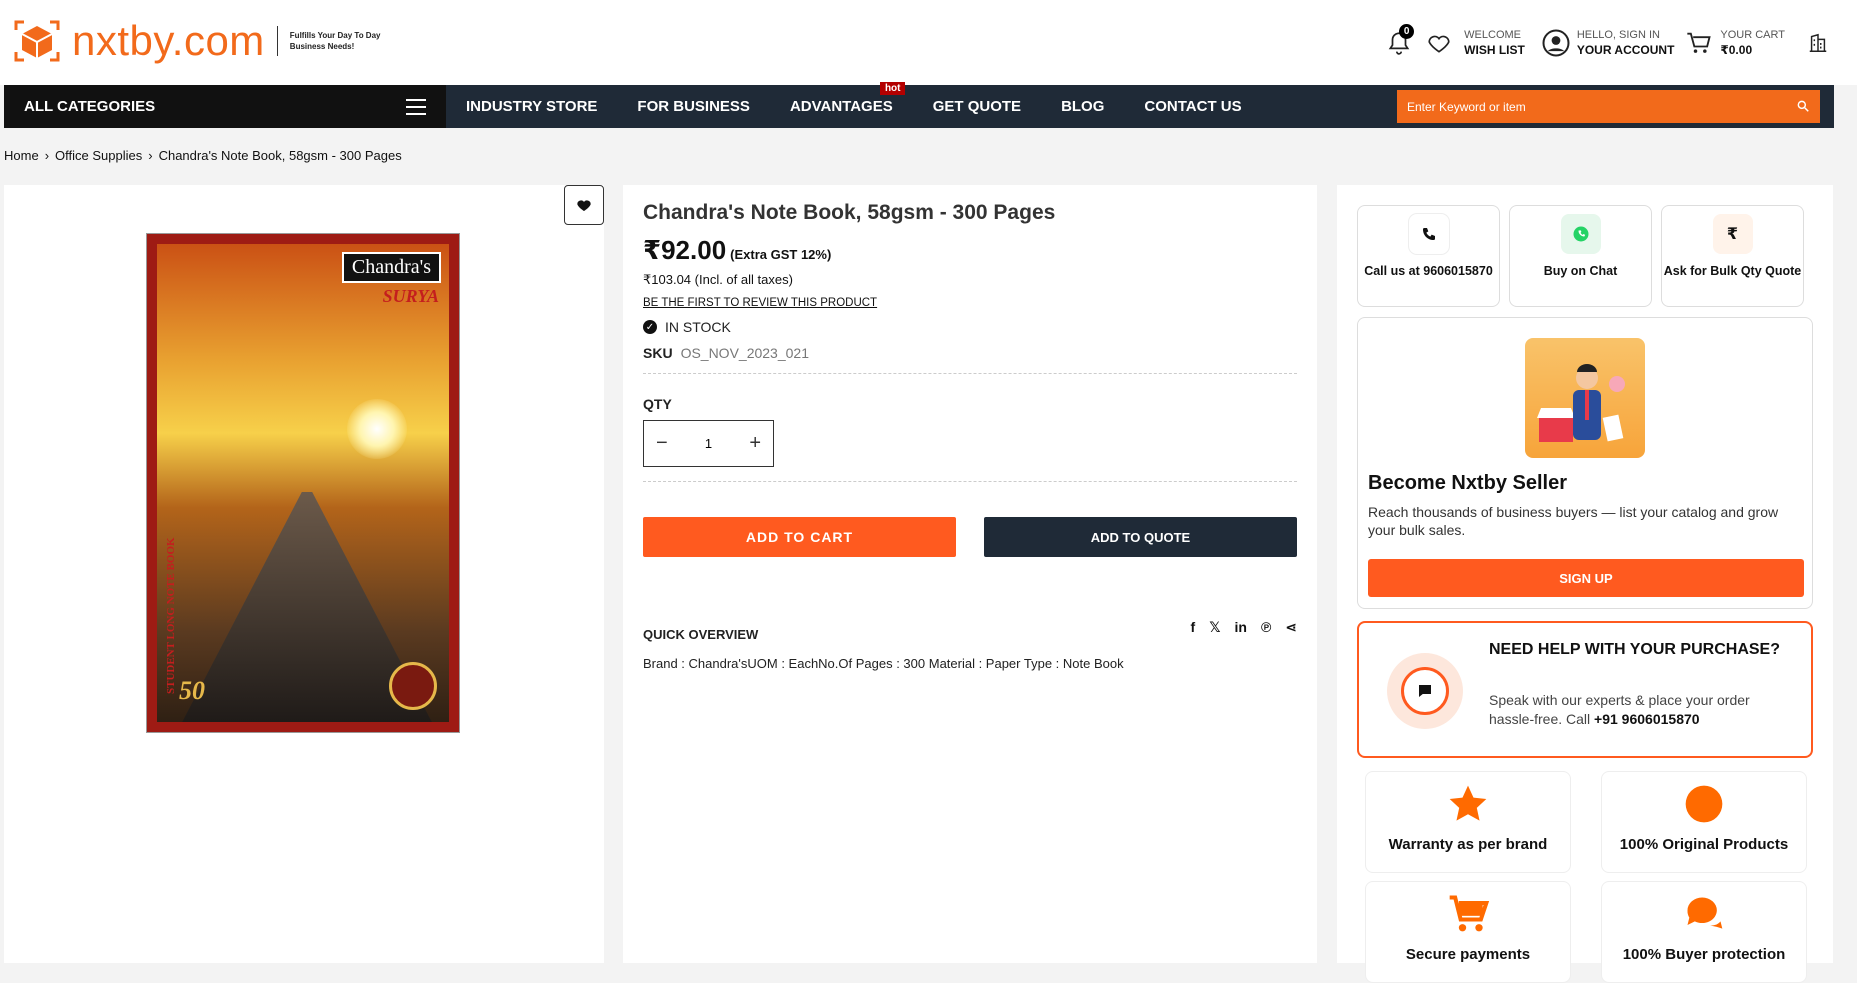 This screenshot has height=983, width=1857. Describe the element at coordinates (799, 537) in the screenshot. I see `add-to-cart-button: ADD TO CART` at that location.